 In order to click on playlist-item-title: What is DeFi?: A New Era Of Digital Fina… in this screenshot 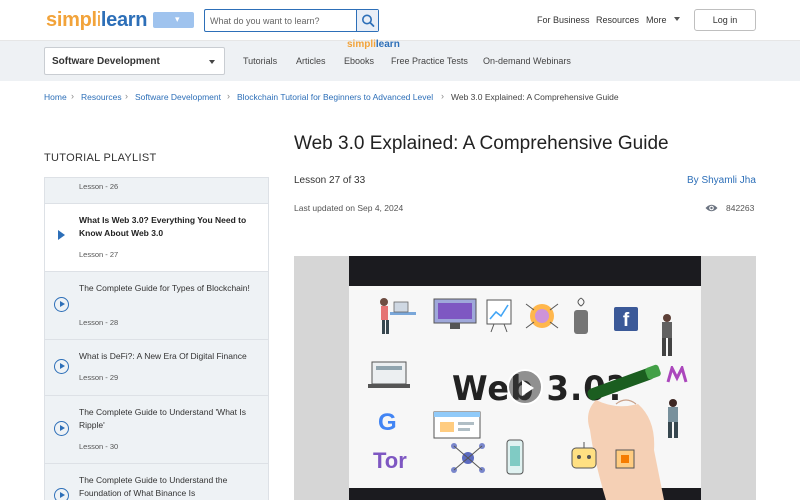, I will do `click(163, 356)`.